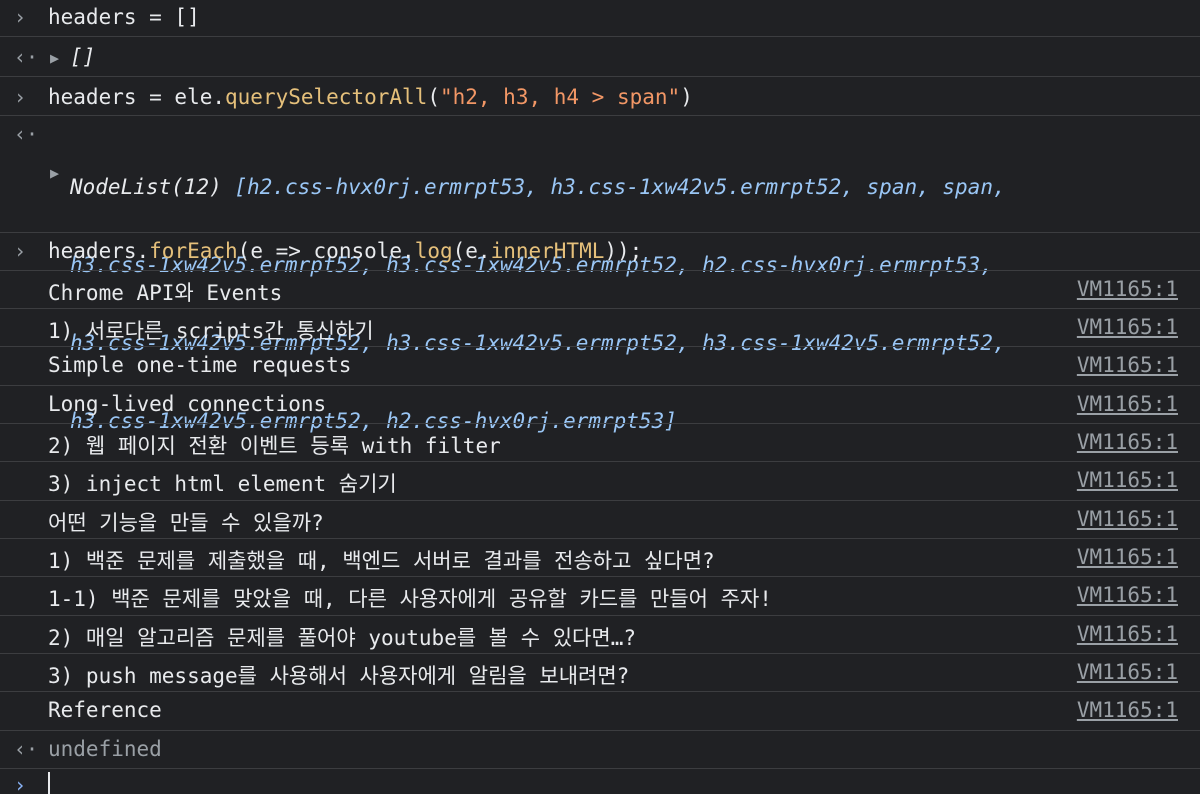 The height and width of the screenshot is (794, 1200). I want to click on log-row: Simple one-time requests VM1165:1, so click(600, 366).